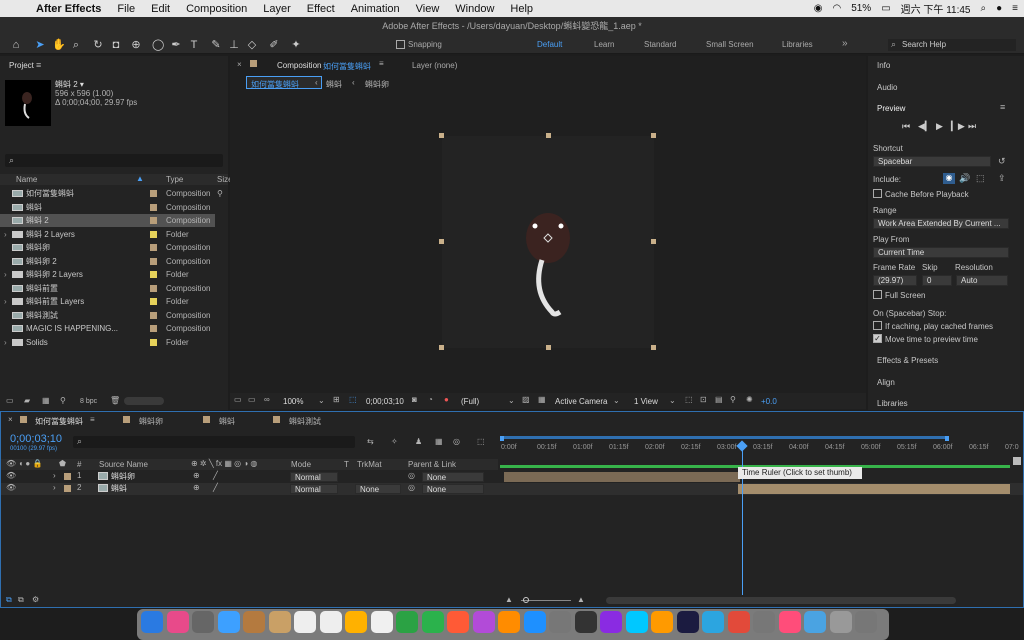  I want to click on project-item: MAGIC IS HAPPENING... Composition, so click(107, 328).